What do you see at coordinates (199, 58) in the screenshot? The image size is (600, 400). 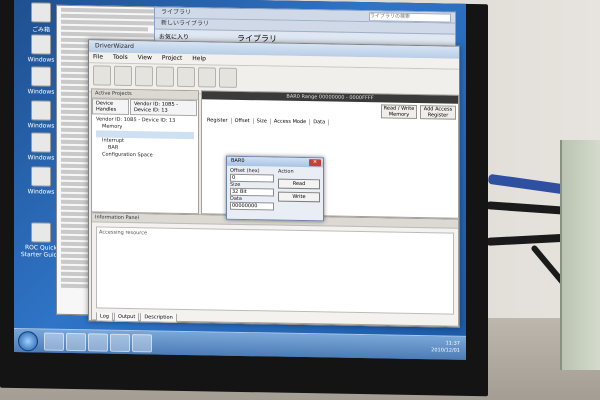 I see `menu-help: Help` at bounding box center [199, 58].